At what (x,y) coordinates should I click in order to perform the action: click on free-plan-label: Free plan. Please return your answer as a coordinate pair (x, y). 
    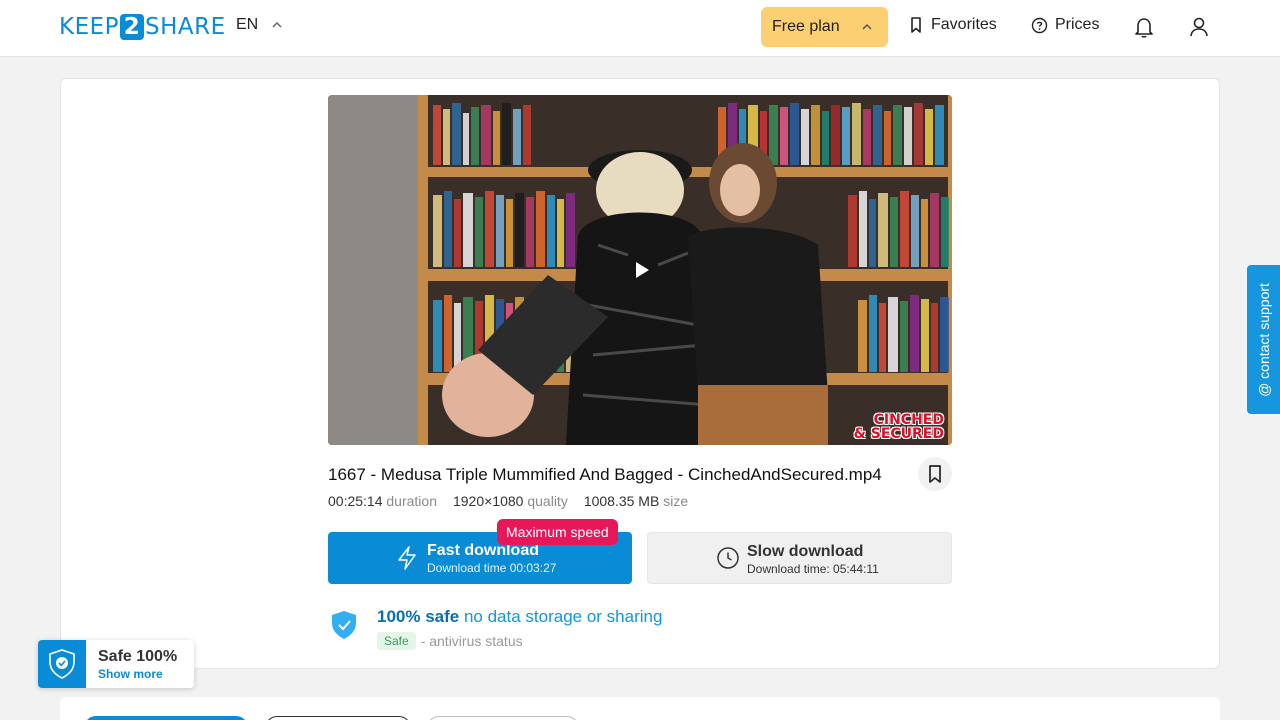
    Looking at the image, I should click on (806, 26).